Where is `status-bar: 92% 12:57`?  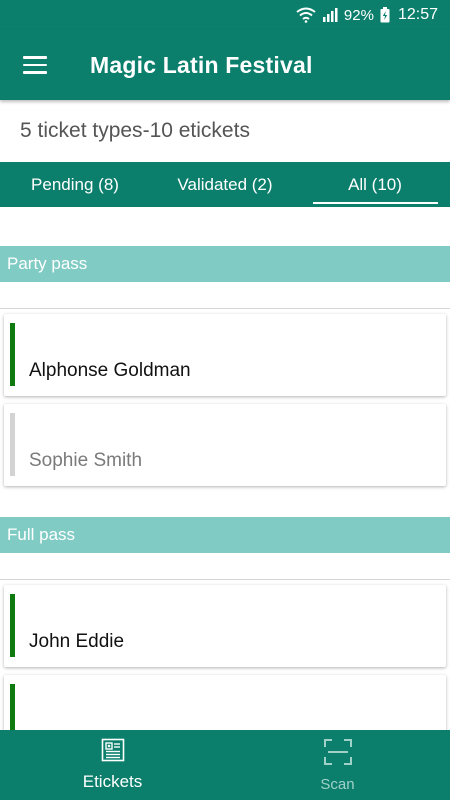
status-bar: 92% 12:57 is located at coordinates (225, 15).